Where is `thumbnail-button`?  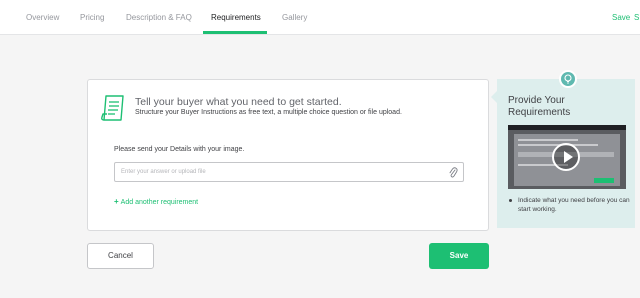 thumbnail-button is located at coordinates (604, 180).